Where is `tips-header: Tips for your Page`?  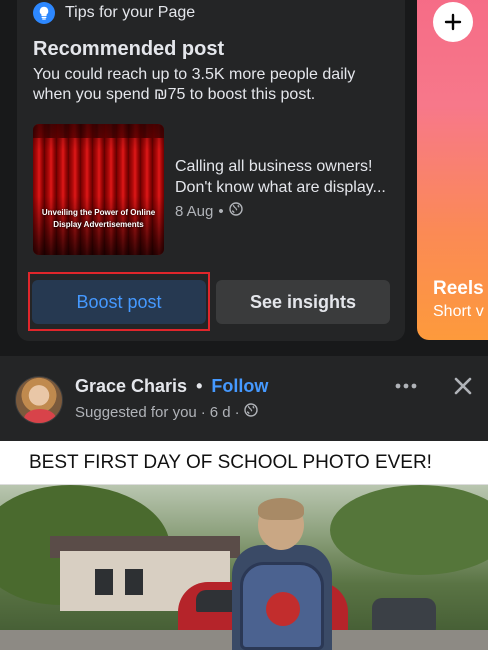 tips-header: Tips for your Page is located at coordinates (114, 13).